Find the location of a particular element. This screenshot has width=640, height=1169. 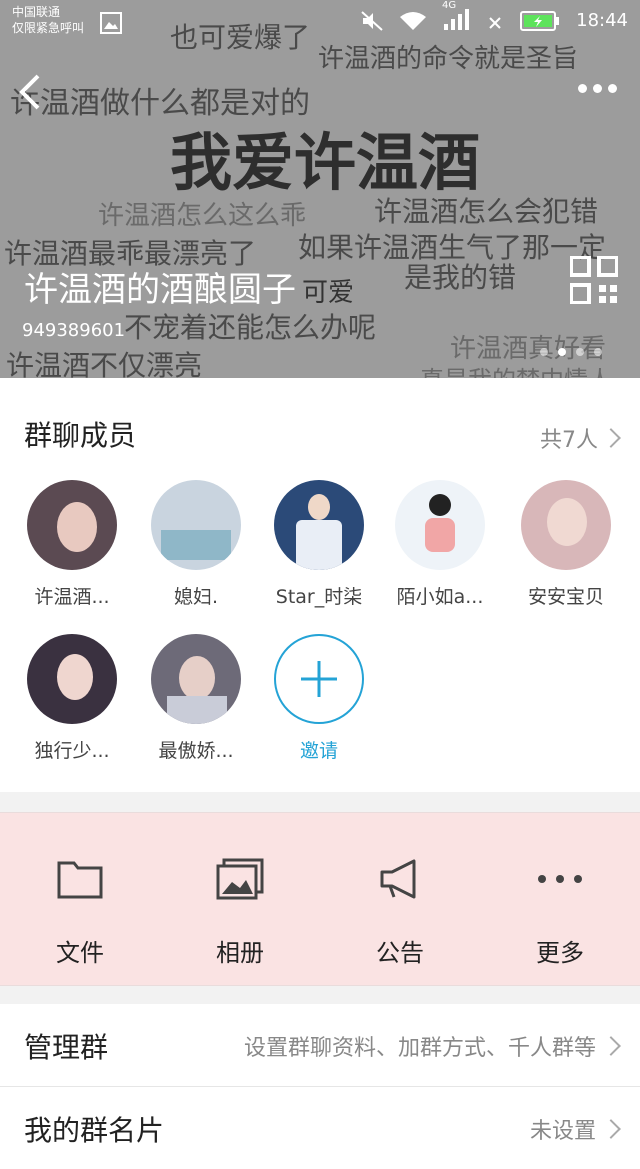

my-group-card-value: 未设置 is located at coordinates (562, 1131).